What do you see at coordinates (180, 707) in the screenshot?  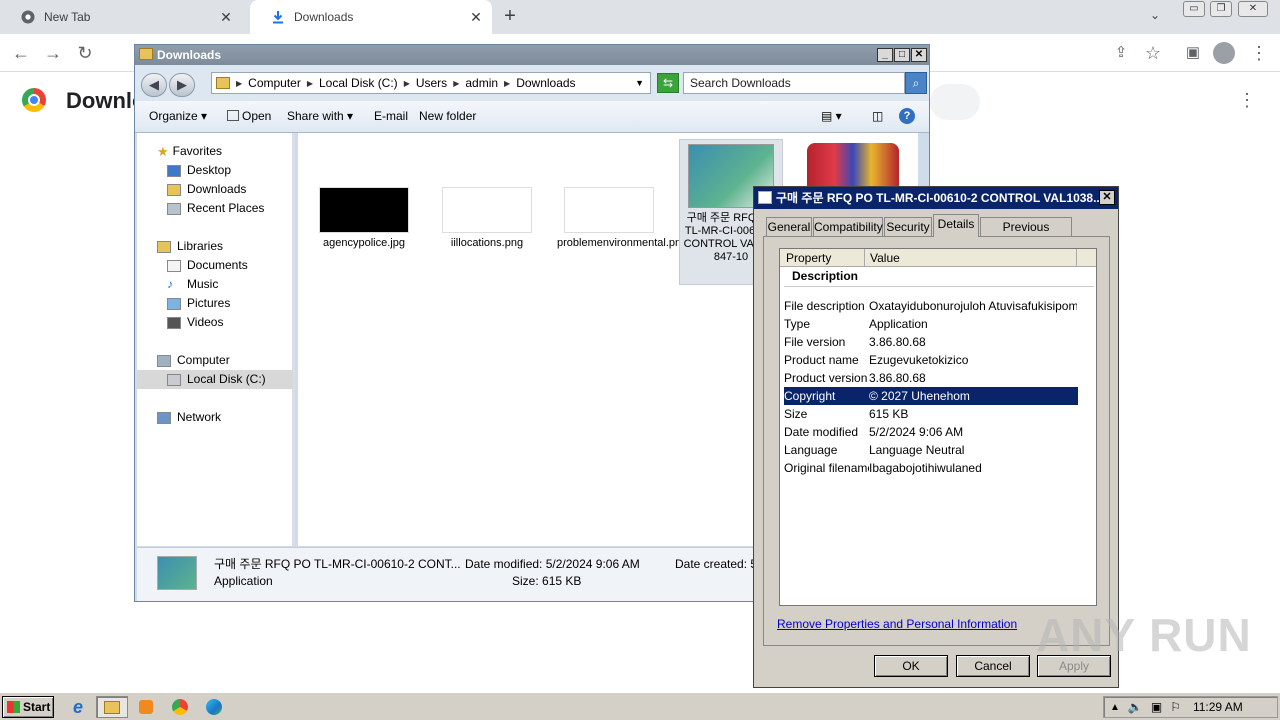 I see `chrome-taskbar-icon` at bounding box center [180, 707].